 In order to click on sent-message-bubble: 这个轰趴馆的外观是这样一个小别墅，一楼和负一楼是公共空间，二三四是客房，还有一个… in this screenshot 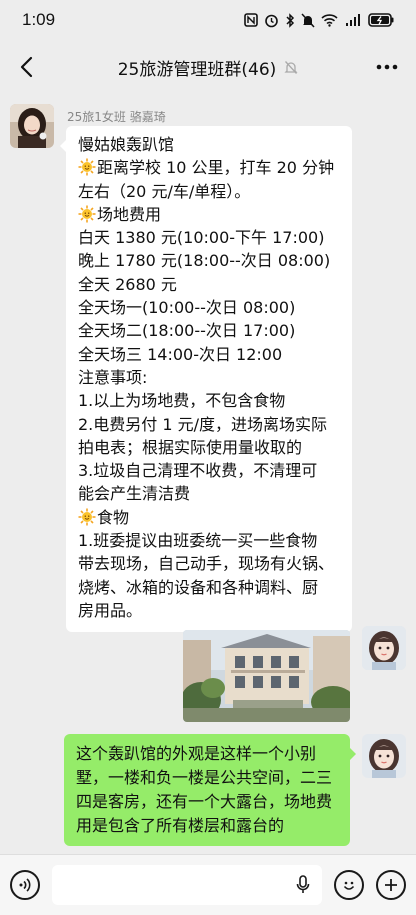, I will do `click(210, 790)`.